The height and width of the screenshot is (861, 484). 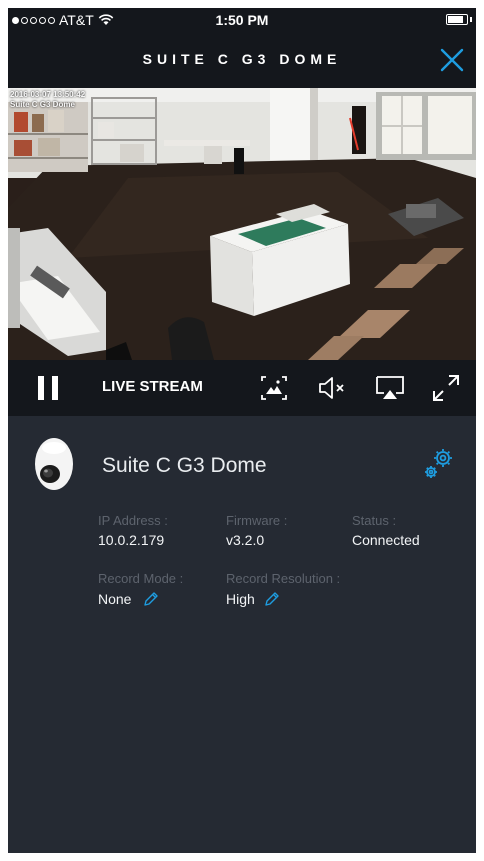 I want to click on speaker-muted-icon, so click(x=332, y=388).